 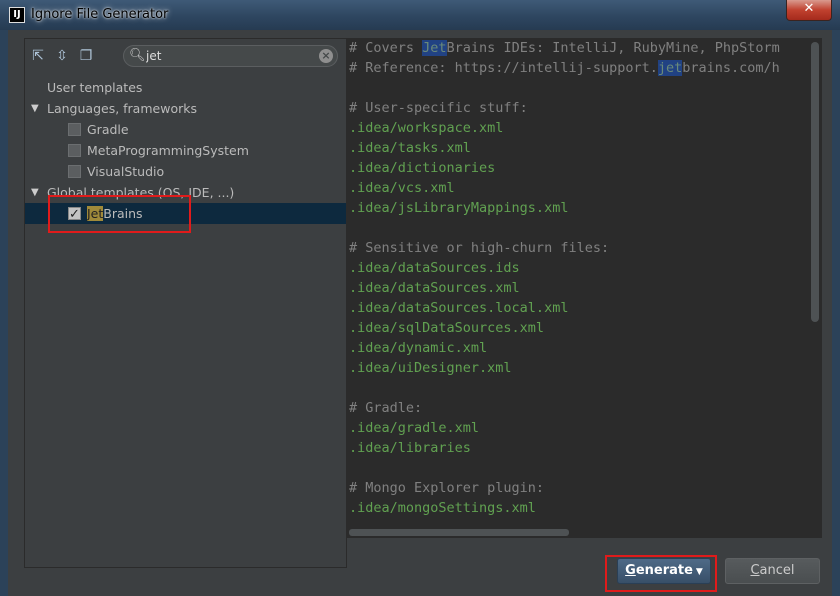 I want to click on code-line: .idea/vcs.xml, so click(x=402, y=188).